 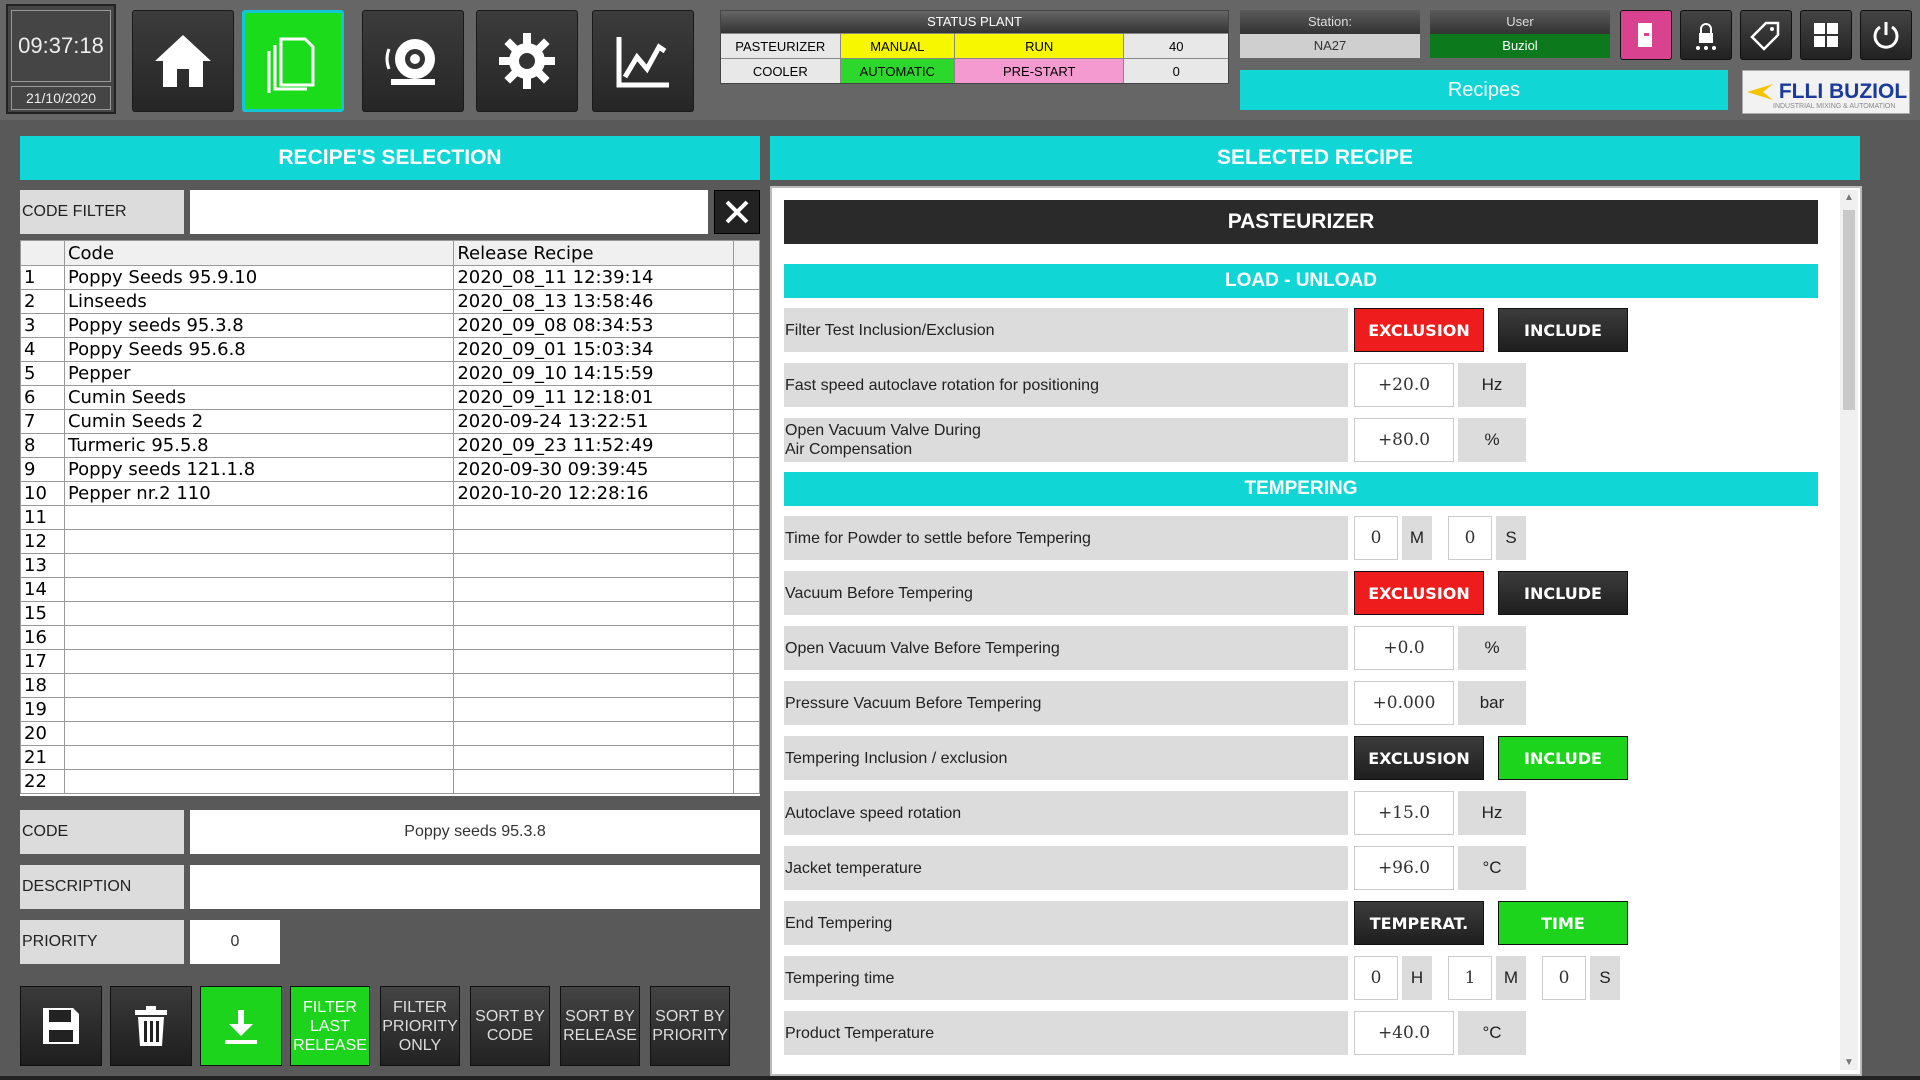 I want to click on home-button, so click(x=183, y=61).